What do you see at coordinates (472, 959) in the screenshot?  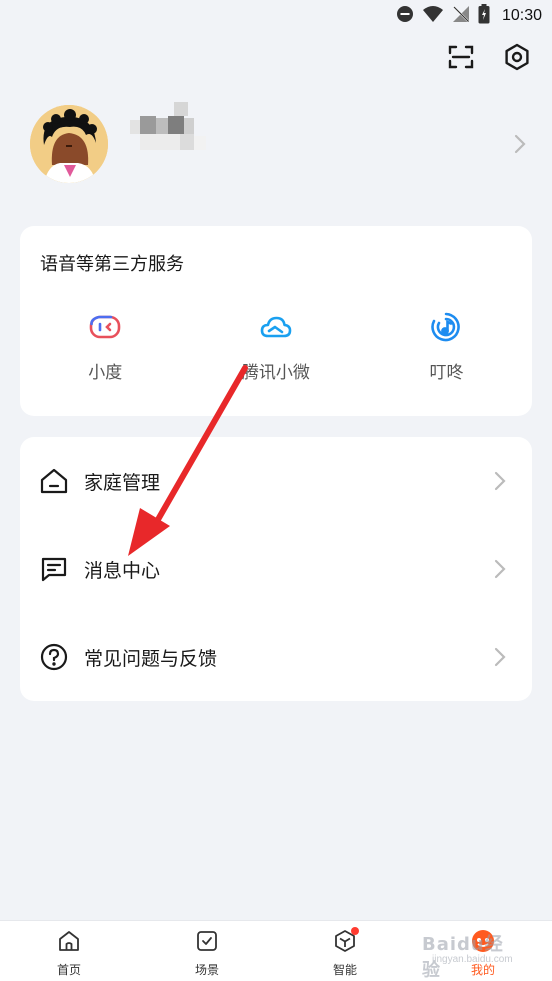 I see `watermark-sub: jingyan.baidu.com` at bounding box center [472, 959].